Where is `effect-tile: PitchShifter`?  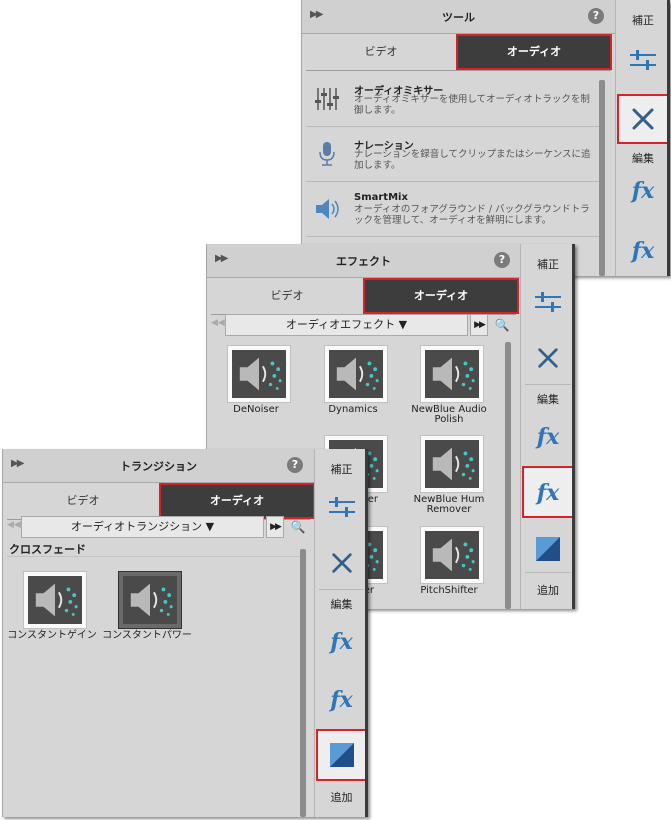 effect-tile: PitchShifter is located at coordinates (449, 570).